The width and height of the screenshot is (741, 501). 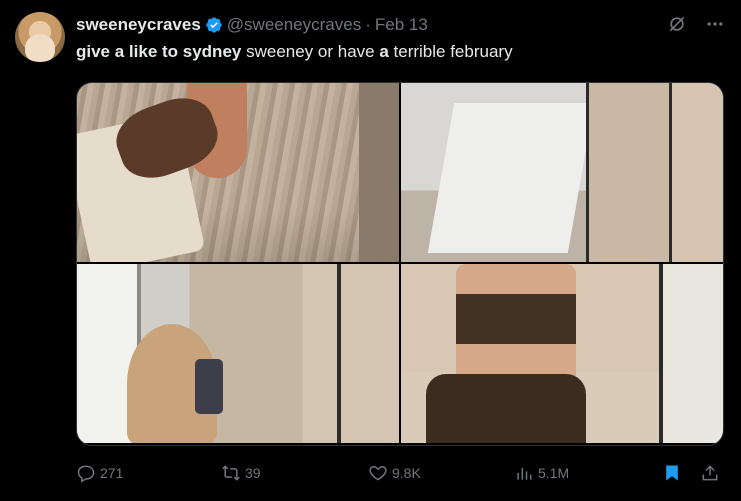 I want to click on retweet-button: 39, so click(x=241, y=473).